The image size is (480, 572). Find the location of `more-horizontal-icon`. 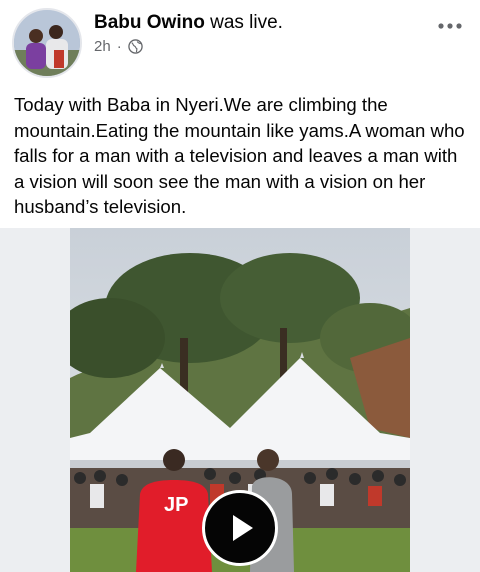

more-horizontal-icon is located at coordinates (450, 26).